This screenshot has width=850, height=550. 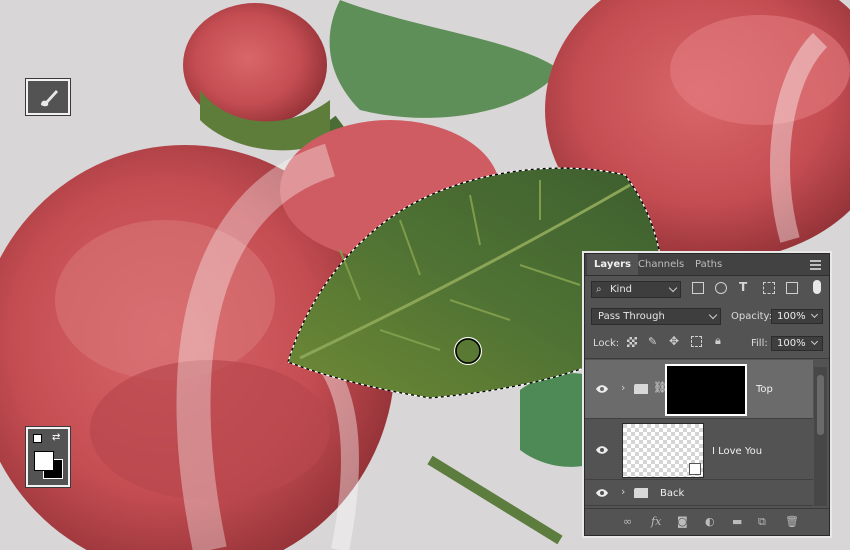 I want to click on lock-all-icon: 🔒︎, so click(x=718, y=341).